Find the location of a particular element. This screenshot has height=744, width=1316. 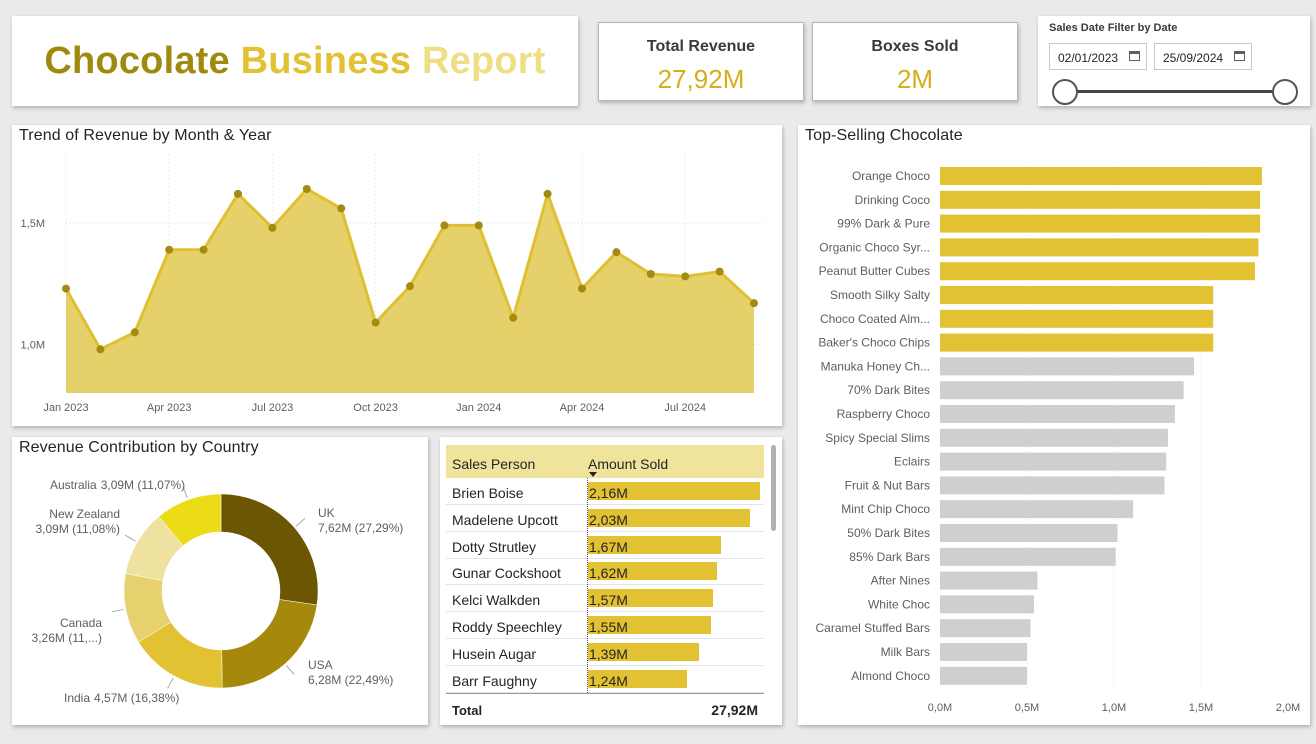

chocolate-category-label: Milk Bars is located at coordinates (905, 652).